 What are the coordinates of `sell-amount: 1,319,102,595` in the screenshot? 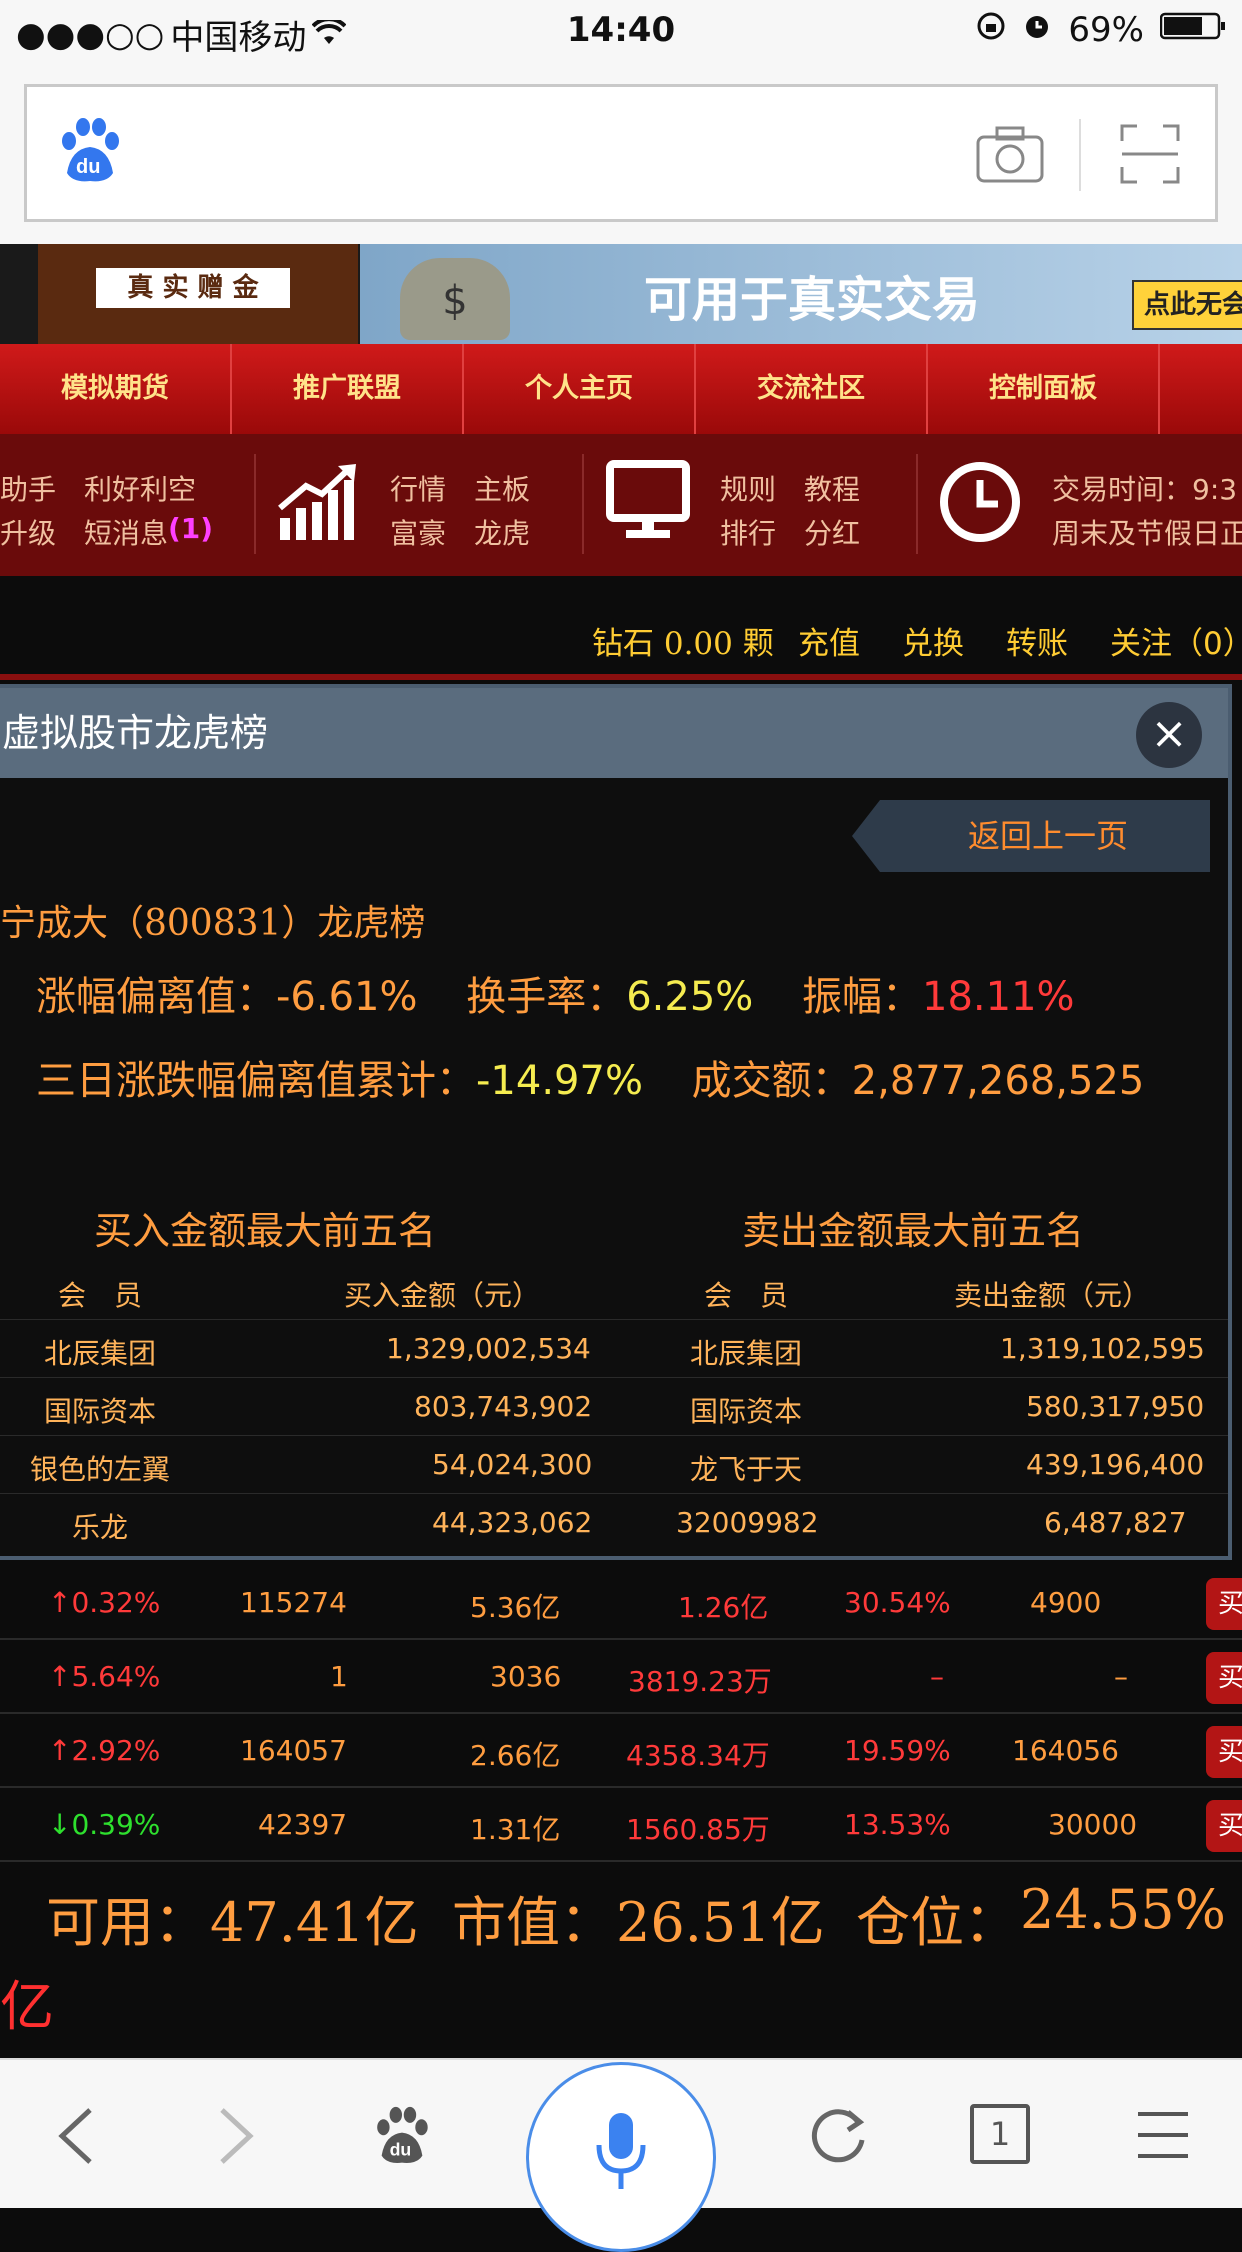 It's located at (1102, 1348).